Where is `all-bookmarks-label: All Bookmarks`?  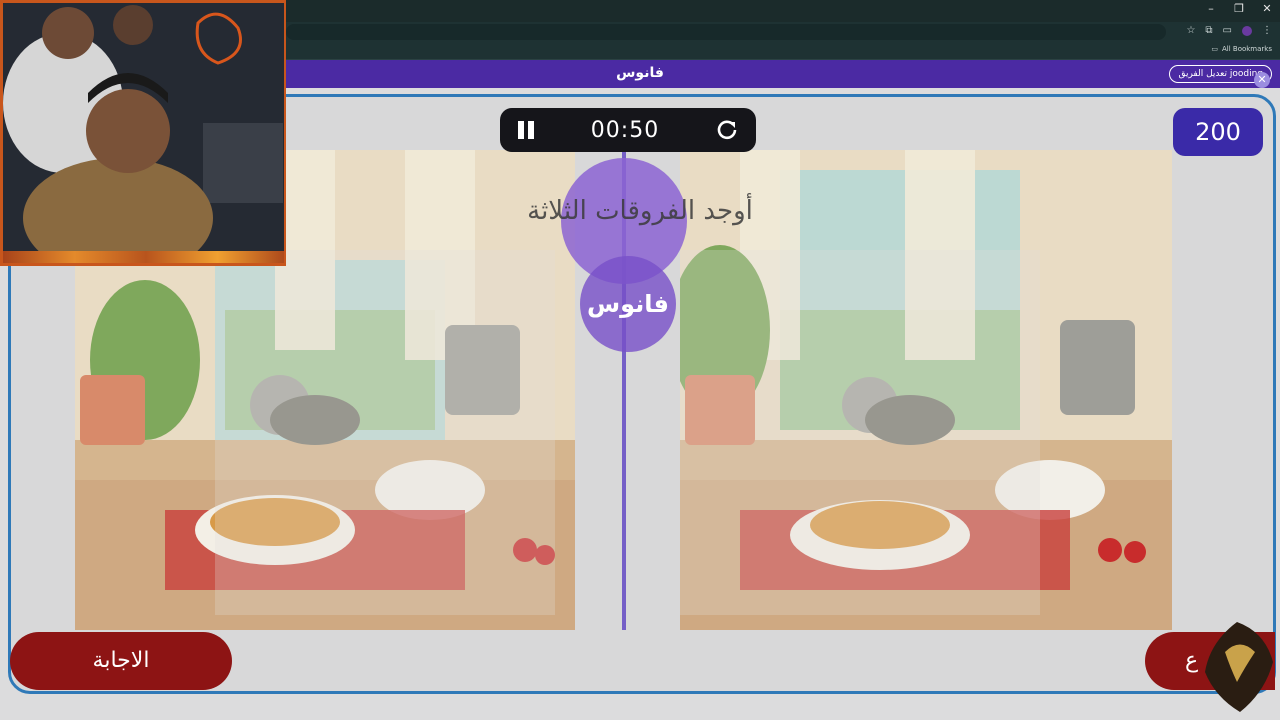
all-bookmarks-label: All Bookmarks is located at coordinates (1246, 49).